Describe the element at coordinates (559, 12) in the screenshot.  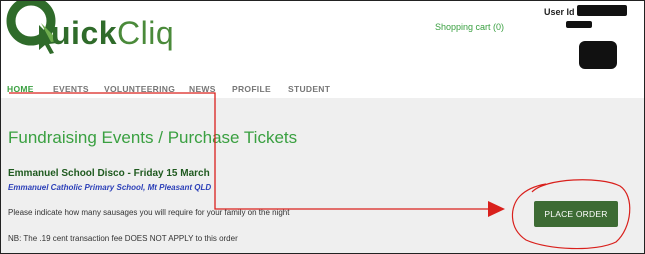
I see `user-id-label: User Id` at that location.